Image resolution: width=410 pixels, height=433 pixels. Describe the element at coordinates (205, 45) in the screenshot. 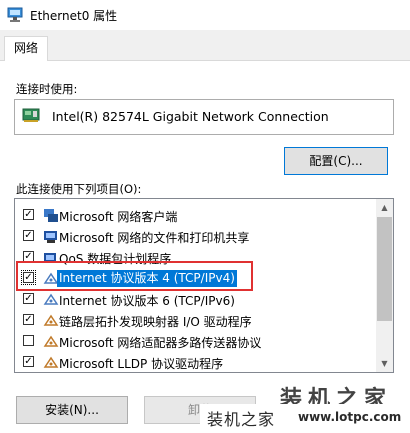

I see `tab-strip` at that location.